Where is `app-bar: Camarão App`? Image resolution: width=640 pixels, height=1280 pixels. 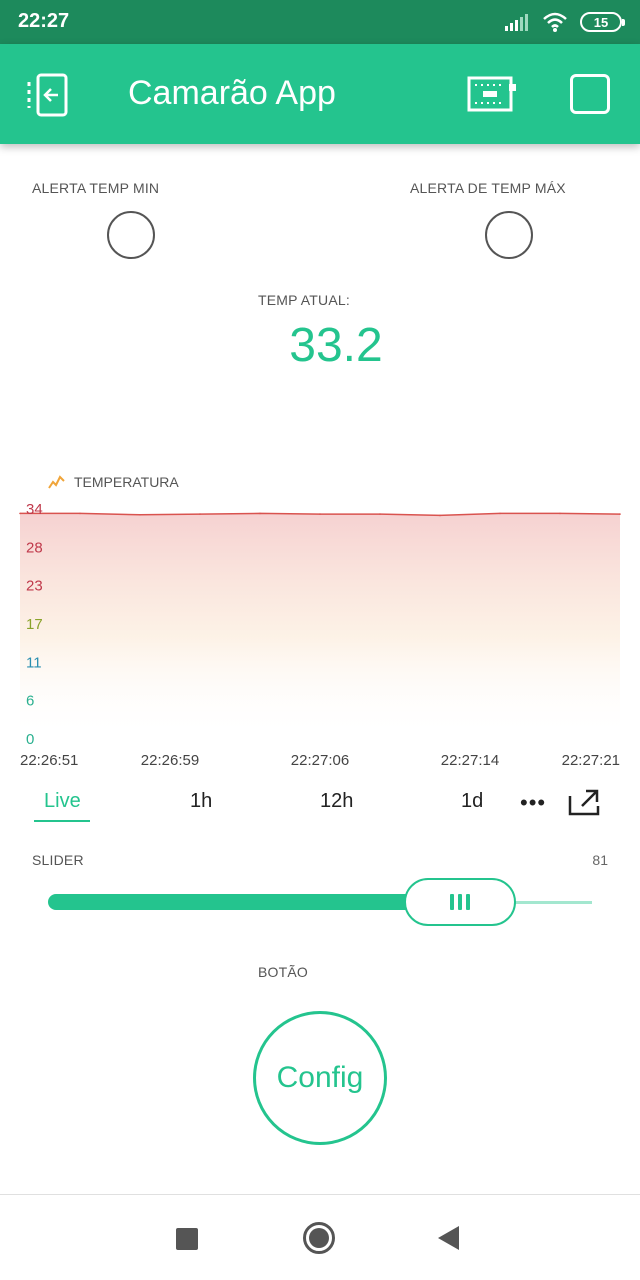
app-bar: Camarão App is located at coordinates (320, 94).